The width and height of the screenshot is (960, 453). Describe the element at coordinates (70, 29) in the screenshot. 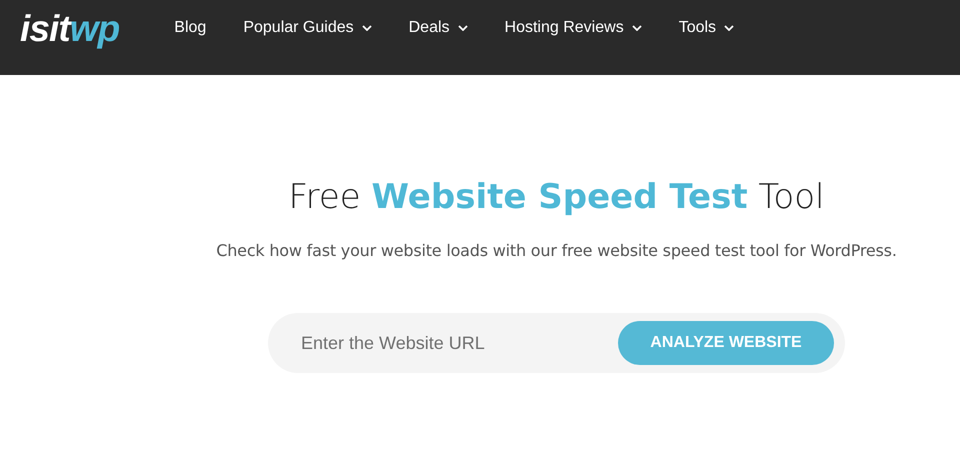

I see `logo: isitwp` at that location.